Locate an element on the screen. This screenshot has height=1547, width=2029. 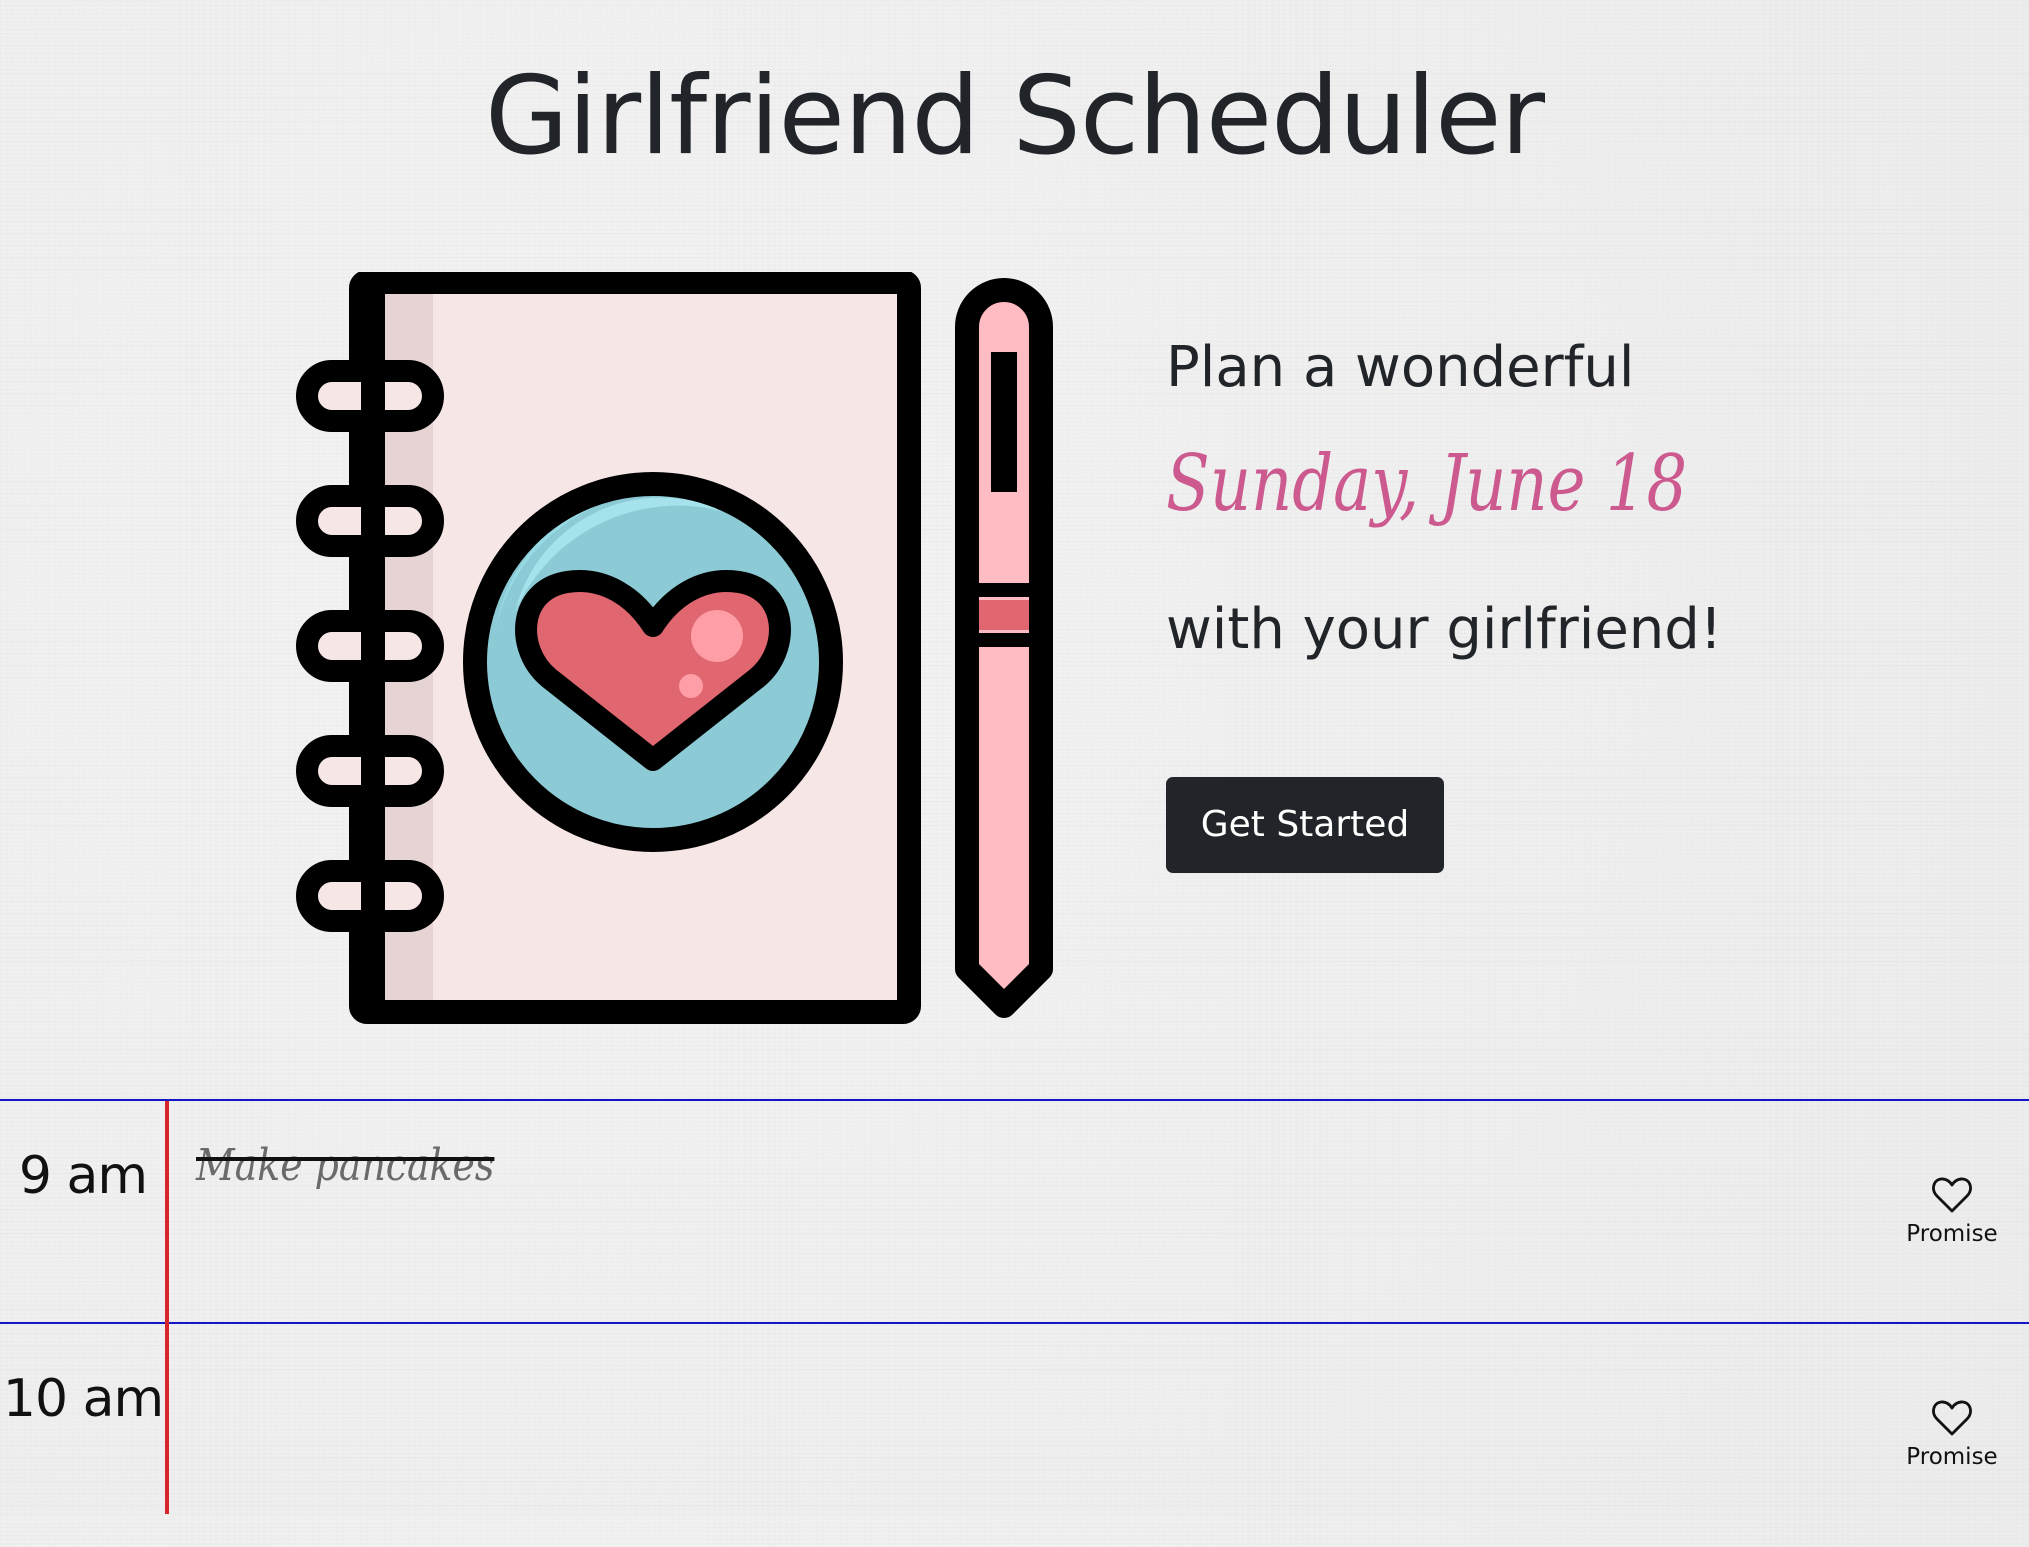
hour-label: 9 am is located at coordinates (83, 1176).